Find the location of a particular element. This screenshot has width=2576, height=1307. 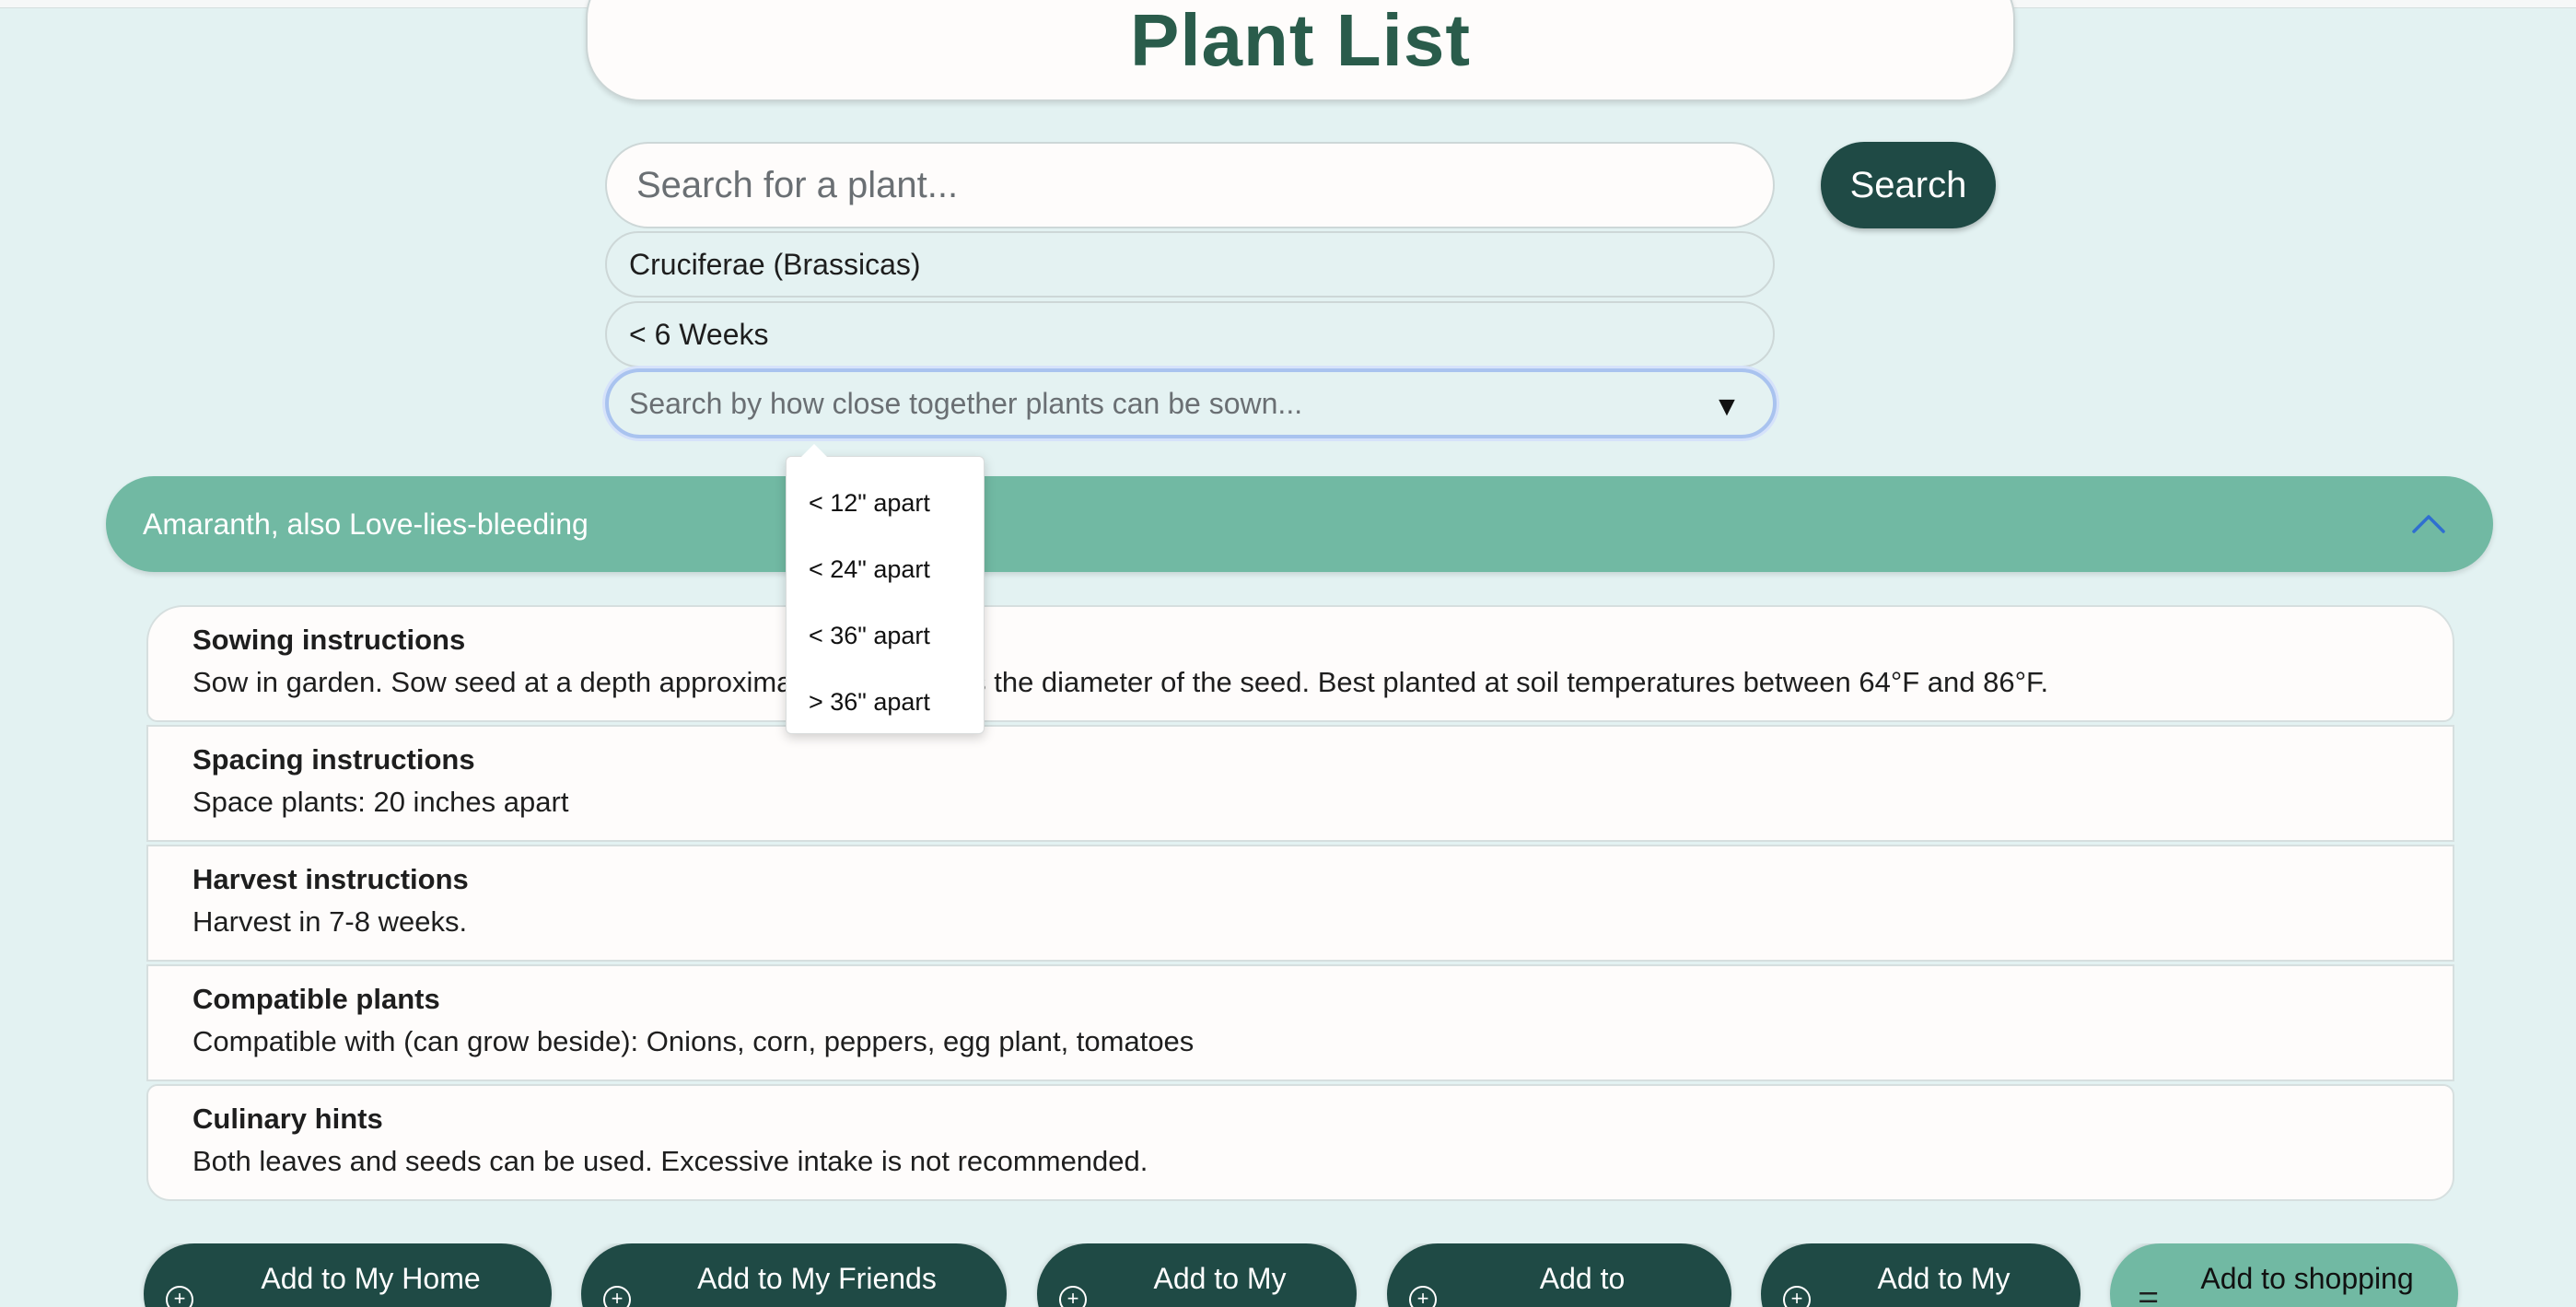

add-to-shopping-label: Add to shopping is located at coordinates (2307, 1279).